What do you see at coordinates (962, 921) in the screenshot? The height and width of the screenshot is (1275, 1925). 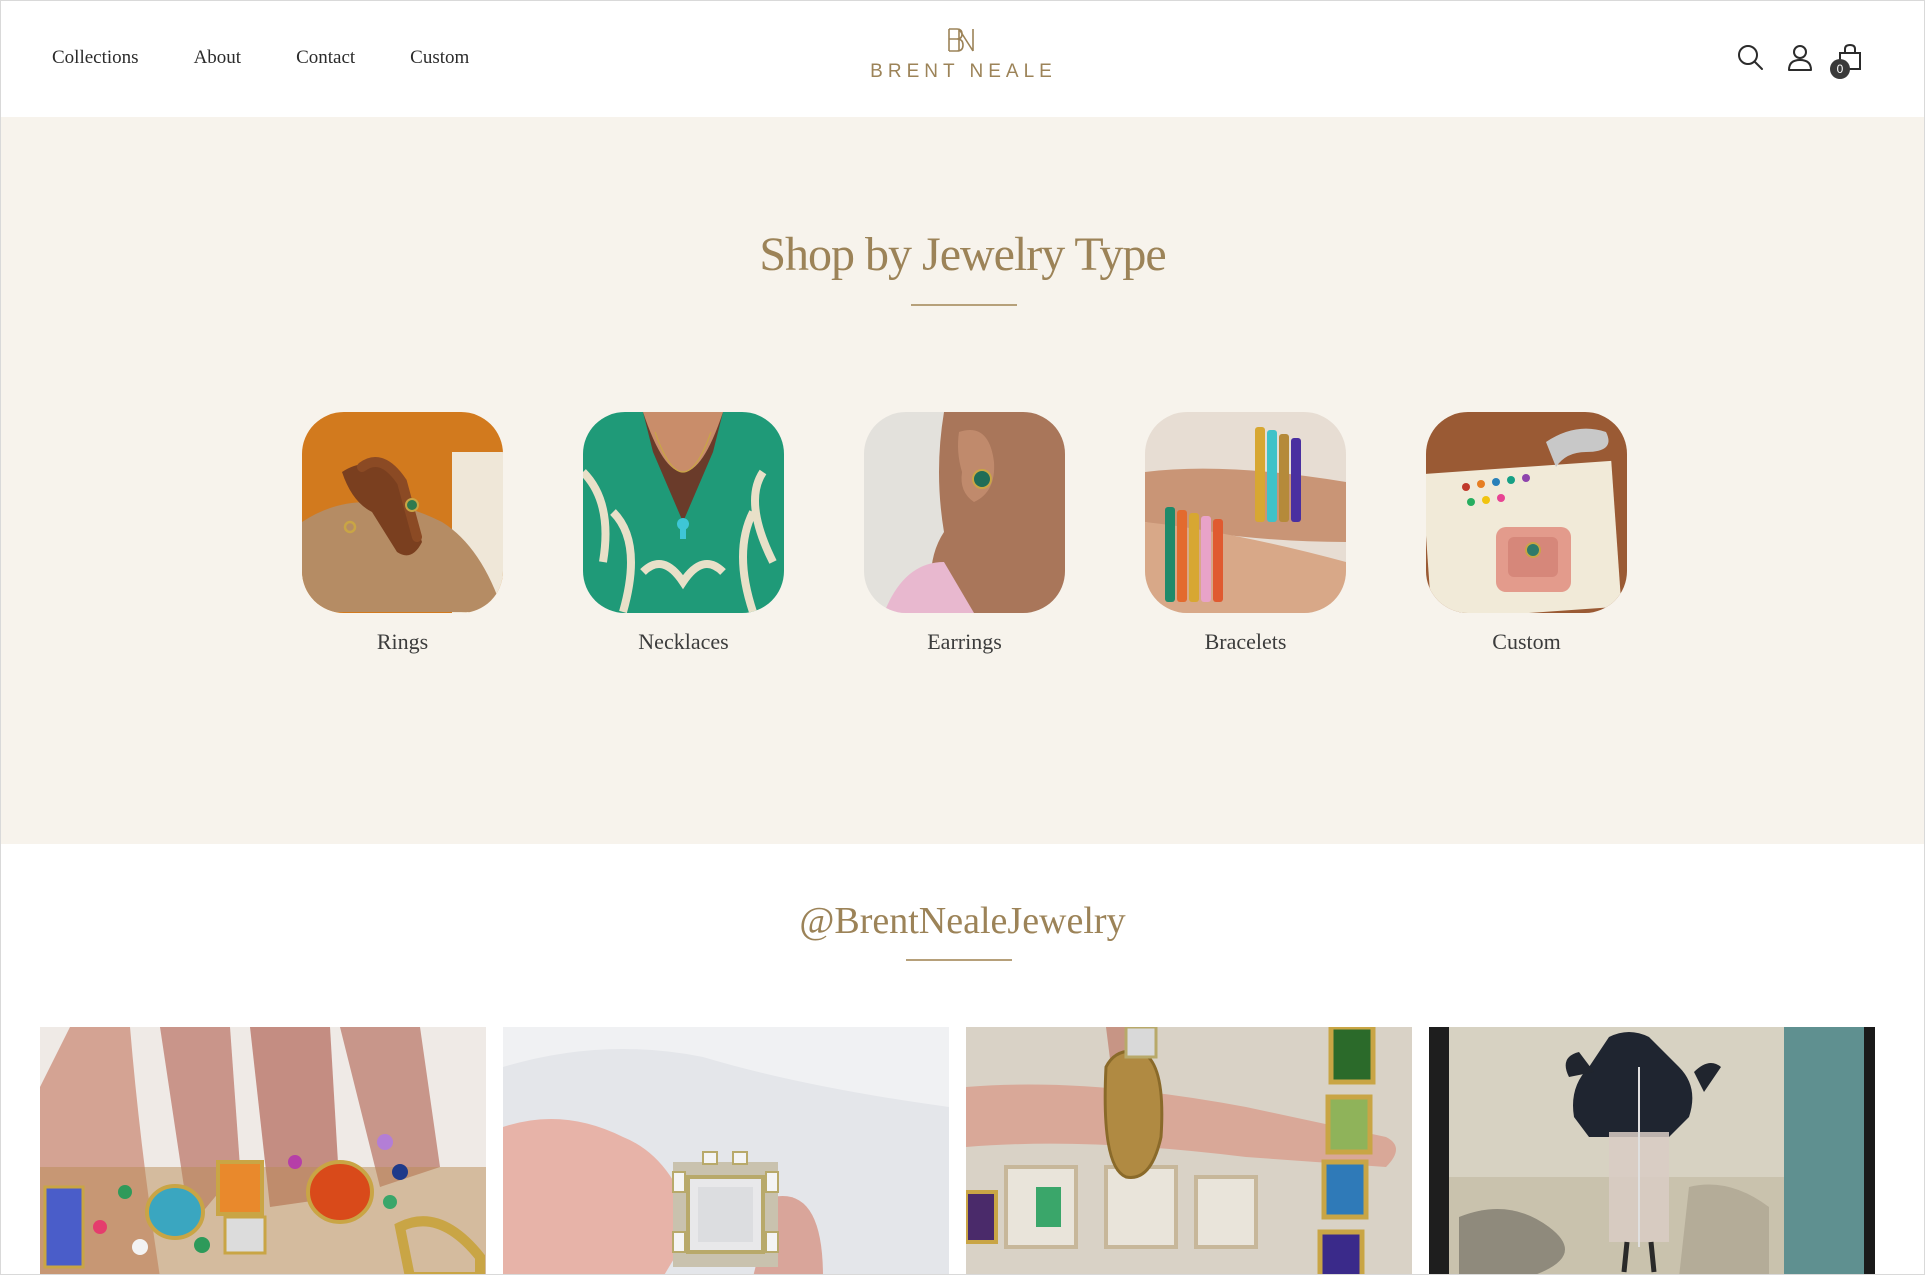 I see `instagram-handle: @BrentNealeJewelry` at bounding box center [962, 921].